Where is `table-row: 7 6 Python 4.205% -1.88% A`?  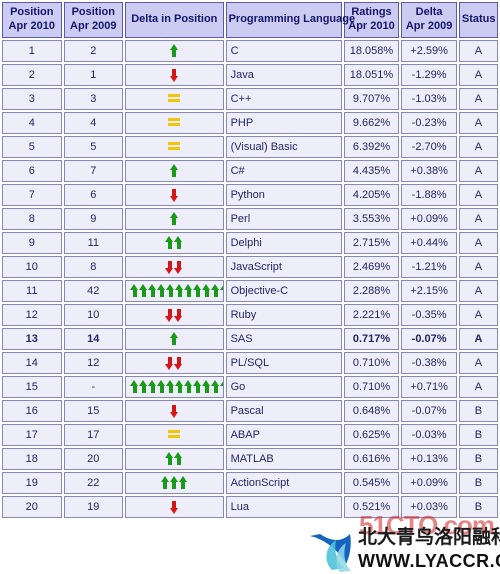 table-row: 7 6 Python 4.205% -1.88% A is located at coordinates (250, 194).